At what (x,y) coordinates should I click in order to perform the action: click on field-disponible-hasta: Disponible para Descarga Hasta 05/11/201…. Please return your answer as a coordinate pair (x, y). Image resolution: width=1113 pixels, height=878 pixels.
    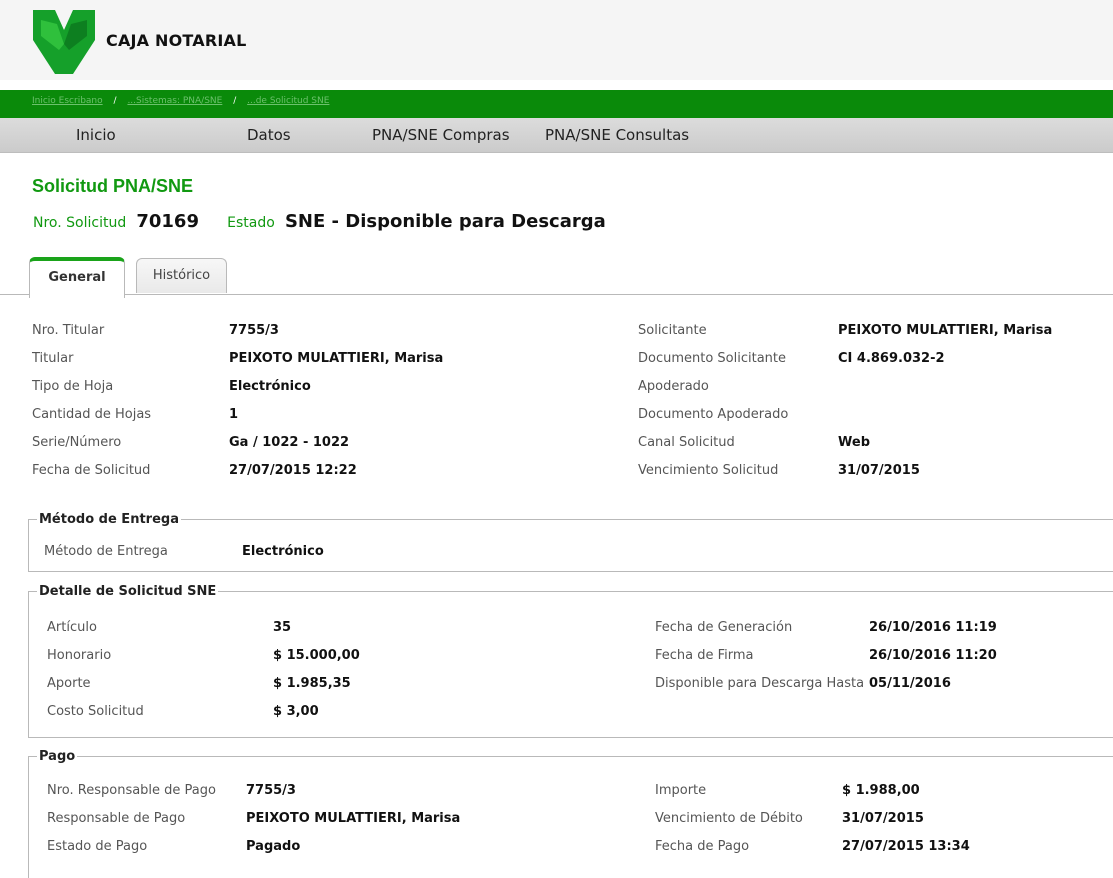
    Looking at the image, I should click on (803, 683).